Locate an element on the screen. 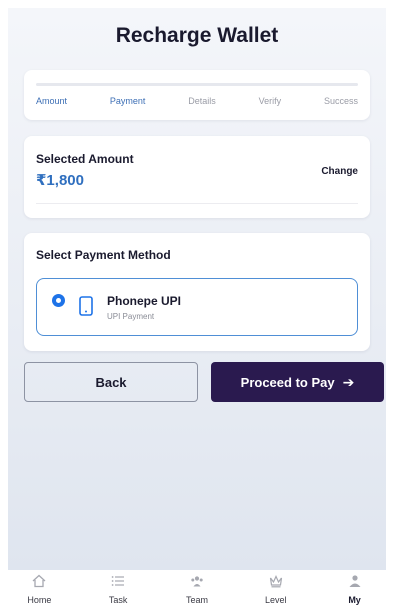  step-success: Success is located at coordinates (340, 101).